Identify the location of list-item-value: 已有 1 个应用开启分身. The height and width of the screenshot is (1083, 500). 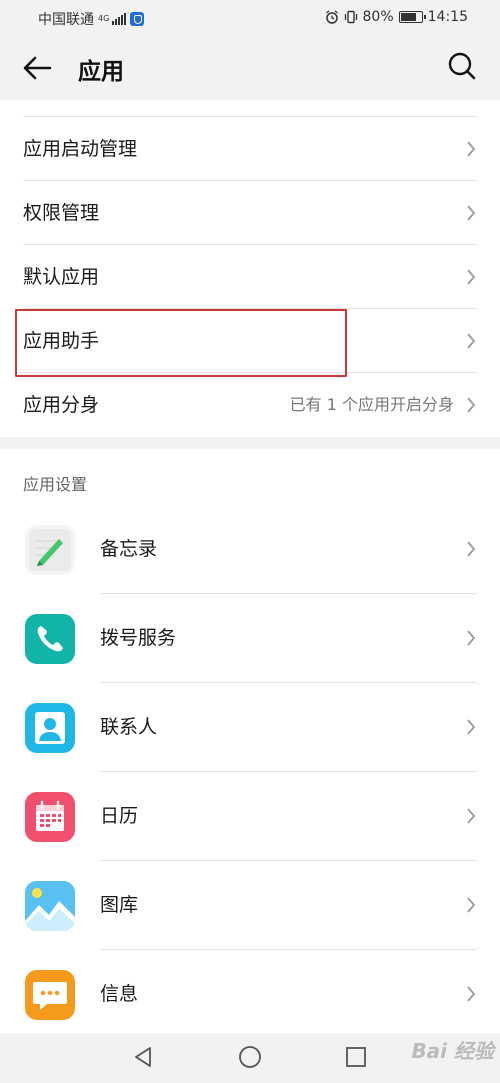
(371, 404).